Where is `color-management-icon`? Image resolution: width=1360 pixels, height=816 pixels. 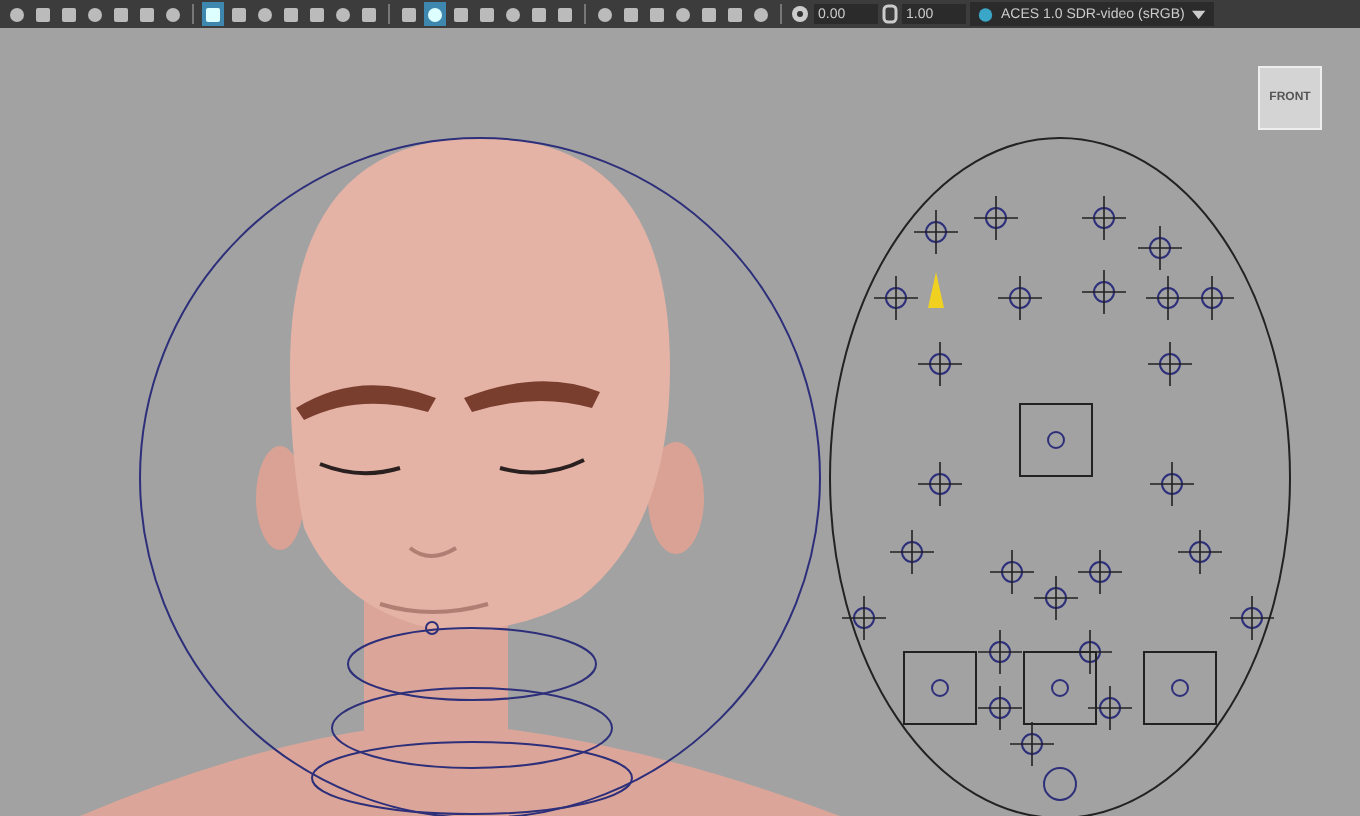
color-management-icon is located at coordinates (986, 14).